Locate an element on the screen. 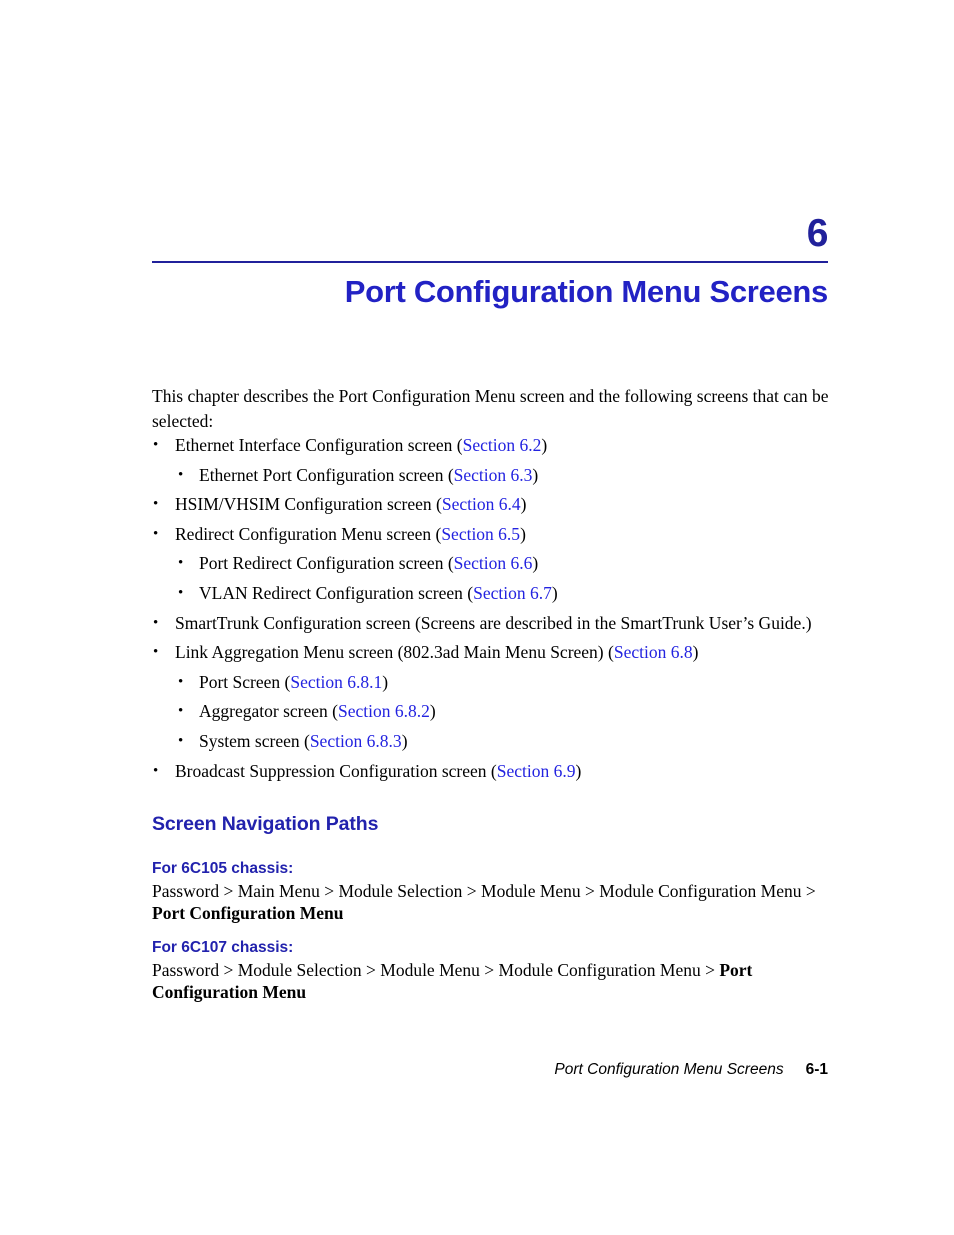  nav-path-label: For 6C105 chassis: is located at coordinates (223, 868).